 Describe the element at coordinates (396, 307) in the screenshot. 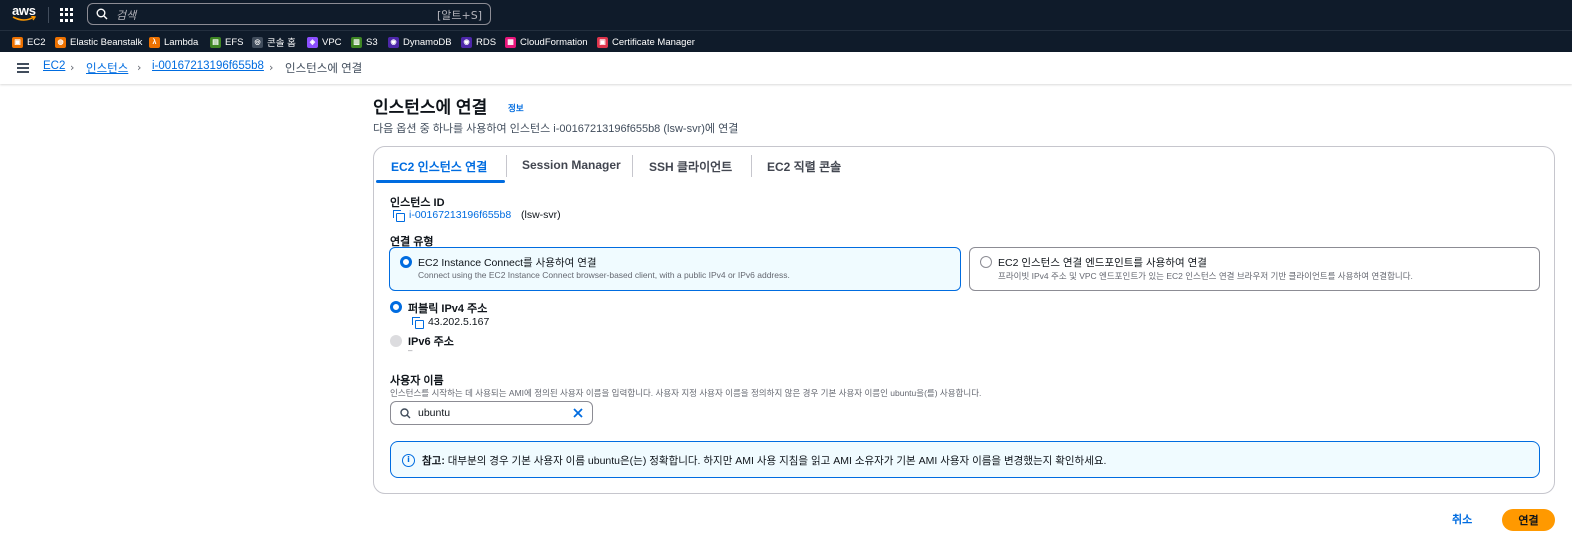

I see `radio-ipv4` at that location.